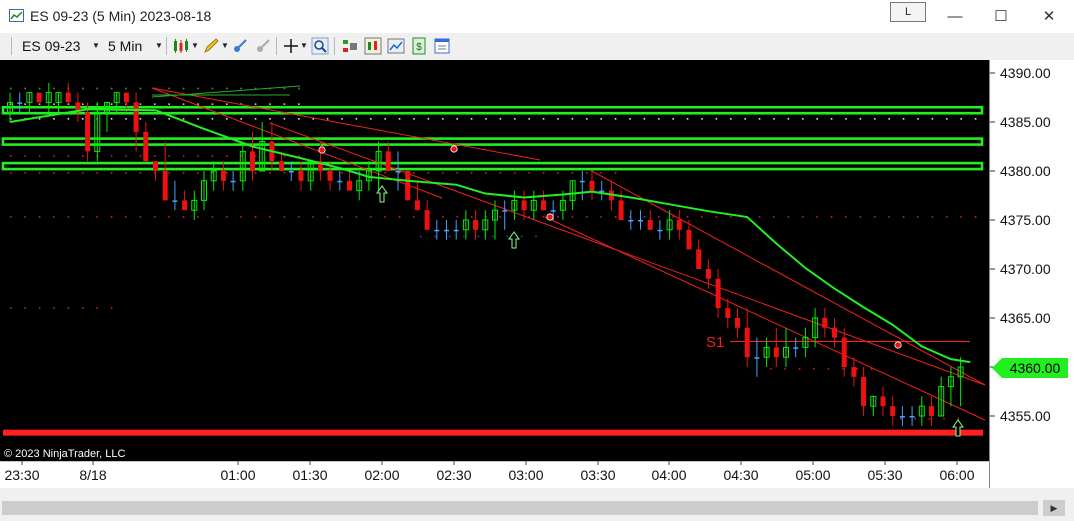 The image size is (1074, 521). What do you see at coordinates (195, 45) in the screenshot?
I see `style-dropdown-icon: ▼` at bounding box center [195, 45].